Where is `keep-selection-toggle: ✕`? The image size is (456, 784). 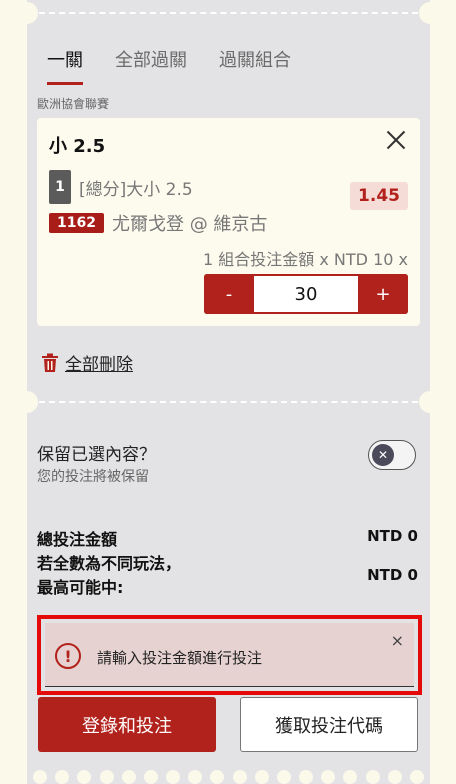
keep-selection-toggle: ✕ is located at coordinates (392, 455).